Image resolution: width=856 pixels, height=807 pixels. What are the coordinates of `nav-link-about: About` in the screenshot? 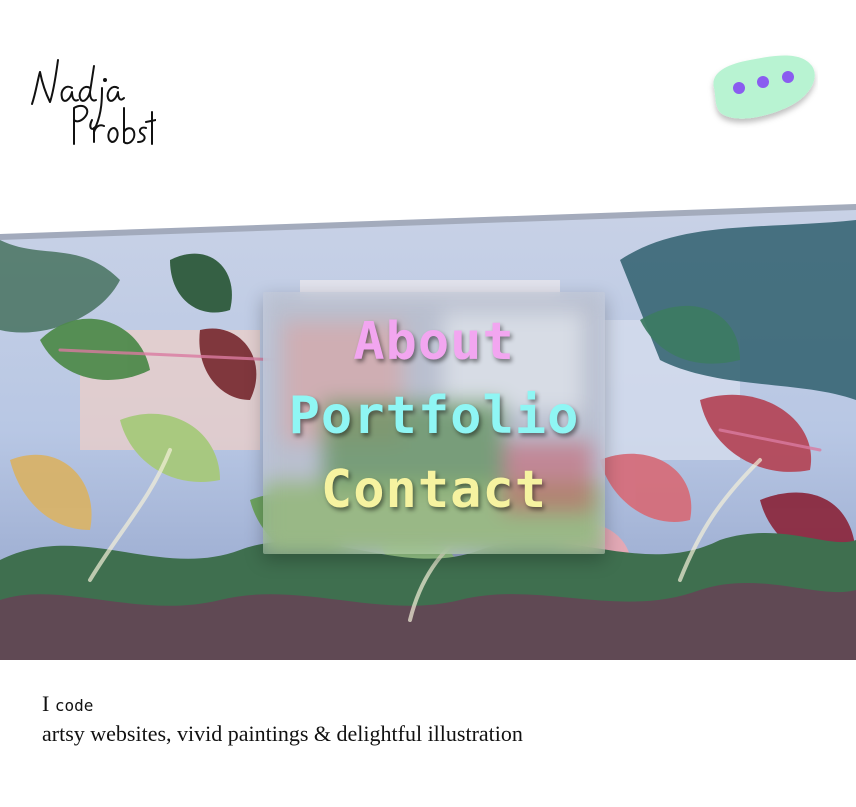 It's located at (434, 342).